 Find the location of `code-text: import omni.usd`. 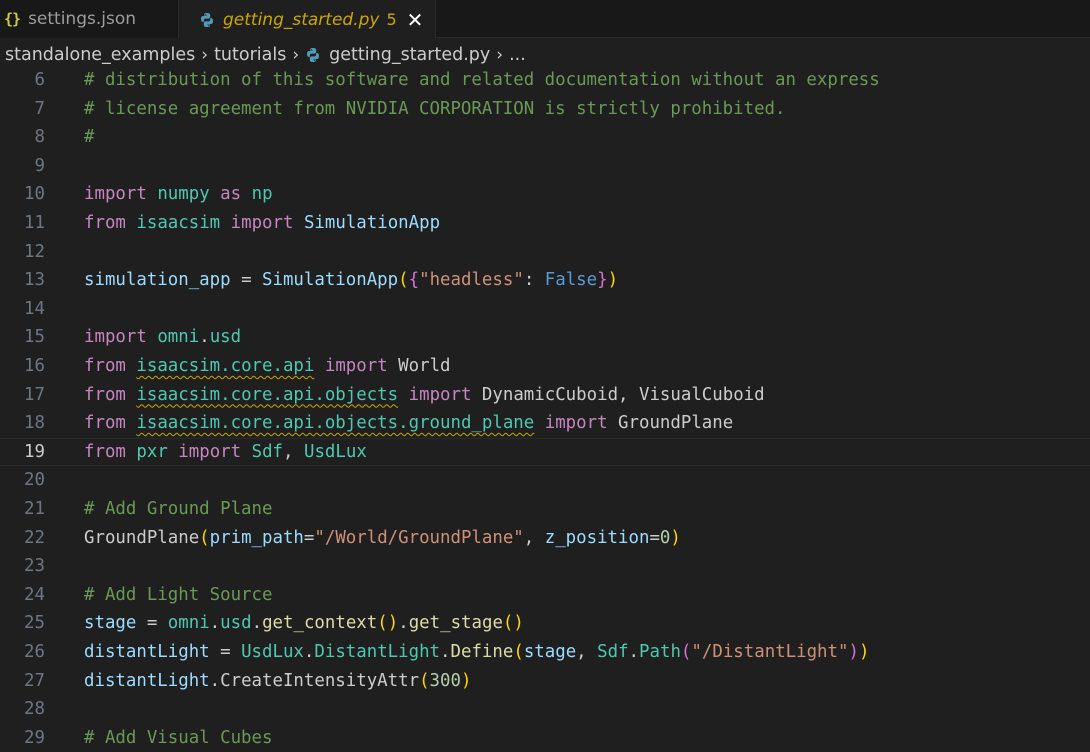

code-text: import omni.usd is located at coordinates (162, 337).